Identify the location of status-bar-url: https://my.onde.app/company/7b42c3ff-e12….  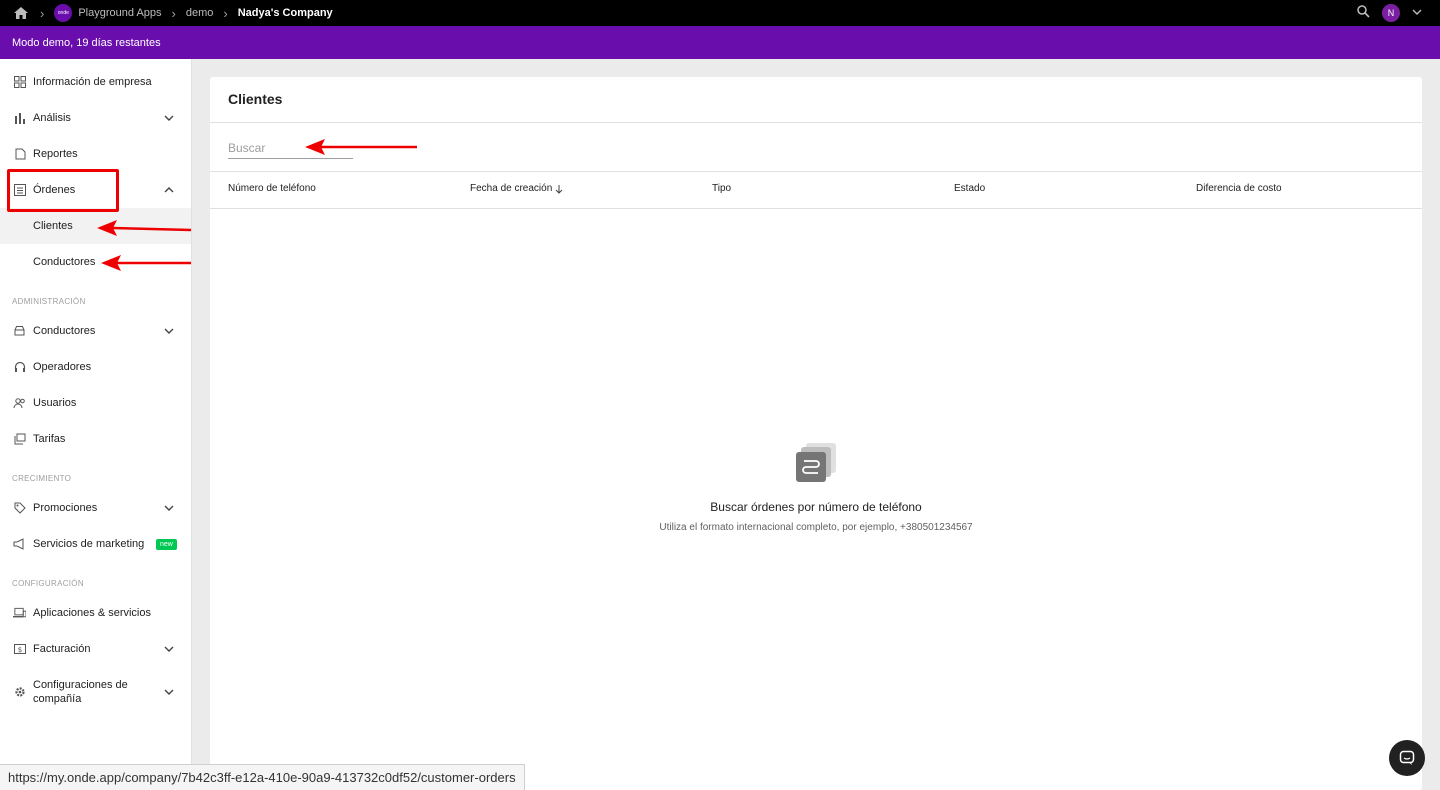
(262, 777).